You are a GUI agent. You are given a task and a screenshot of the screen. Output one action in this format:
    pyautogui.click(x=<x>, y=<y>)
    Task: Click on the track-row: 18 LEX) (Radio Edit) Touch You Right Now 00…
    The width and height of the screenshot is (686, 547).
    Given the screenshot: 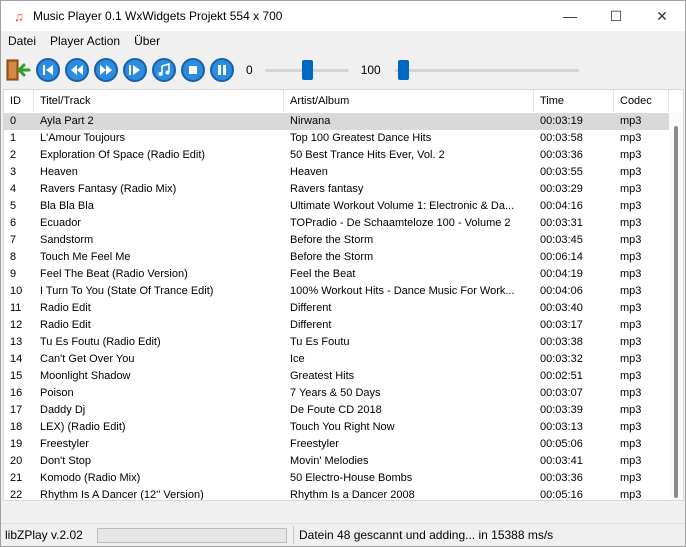 What is the action you would take?
    pyautogui.click(x=336, y=427)
    